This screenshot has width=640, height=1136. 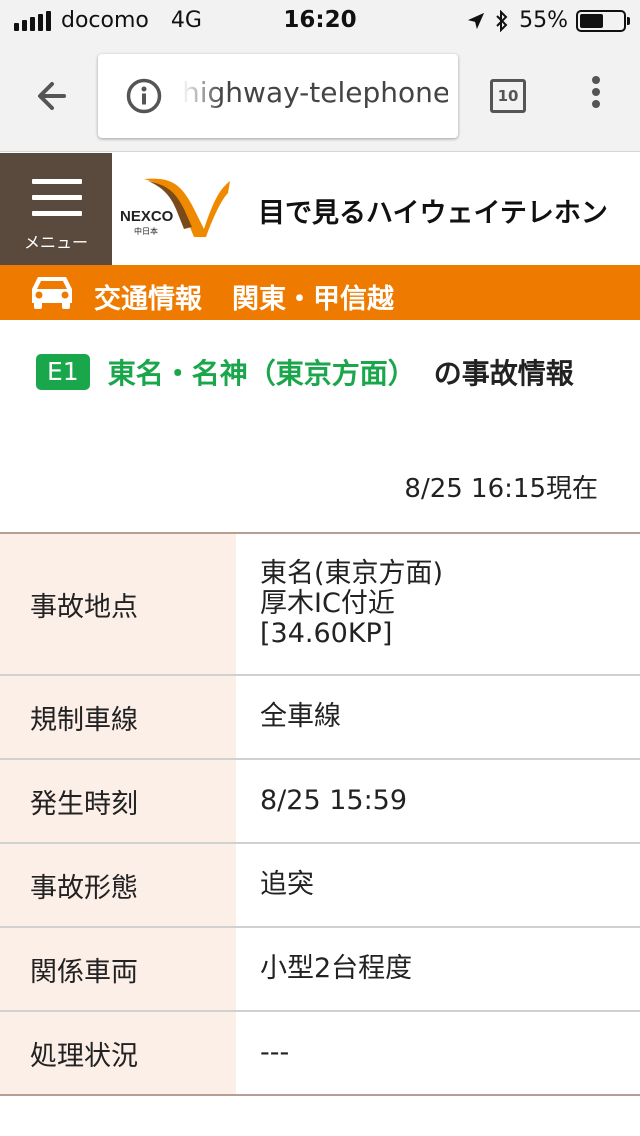 What do you see at coordinates (118, 969) in the screenshot?
I see `row-label: 関係車両` at bounding box center [118, 969].